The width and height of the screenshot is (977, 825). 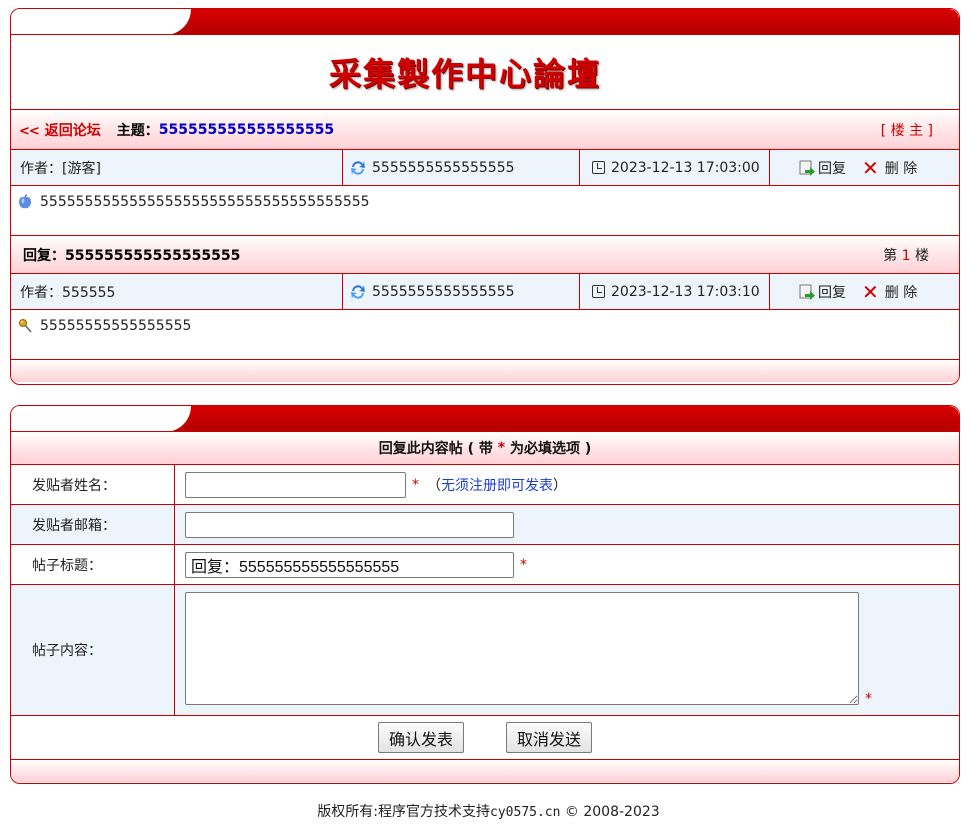 What do you see at coordinates (132, 255) in the screenshot?
I see `reply-subject: 回复：555555555555555555` at bounding box center [132, 255].